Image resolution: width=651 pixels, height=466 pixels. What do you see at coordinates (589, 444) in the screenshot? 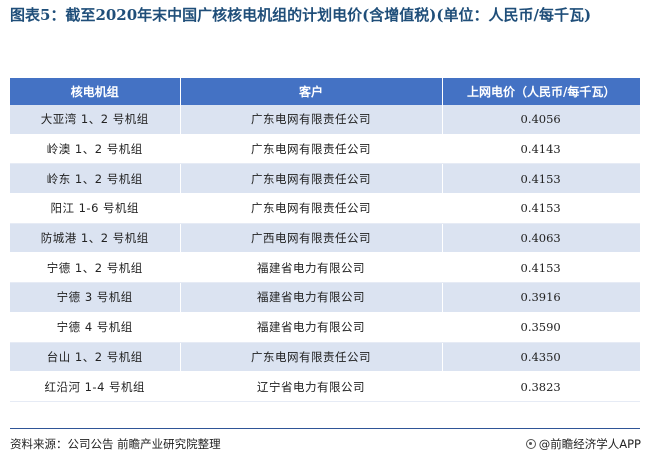
I see `brand-label: @前瞻经济学人APP` at bounding box center [589, 444].